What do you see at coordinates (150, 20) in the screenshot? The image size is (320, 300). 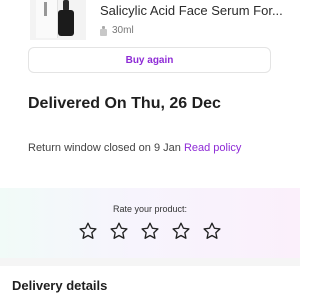 I see `product-row: Salicylic Acid Face Serum For... 30ml` at bounding box center [150, 20].